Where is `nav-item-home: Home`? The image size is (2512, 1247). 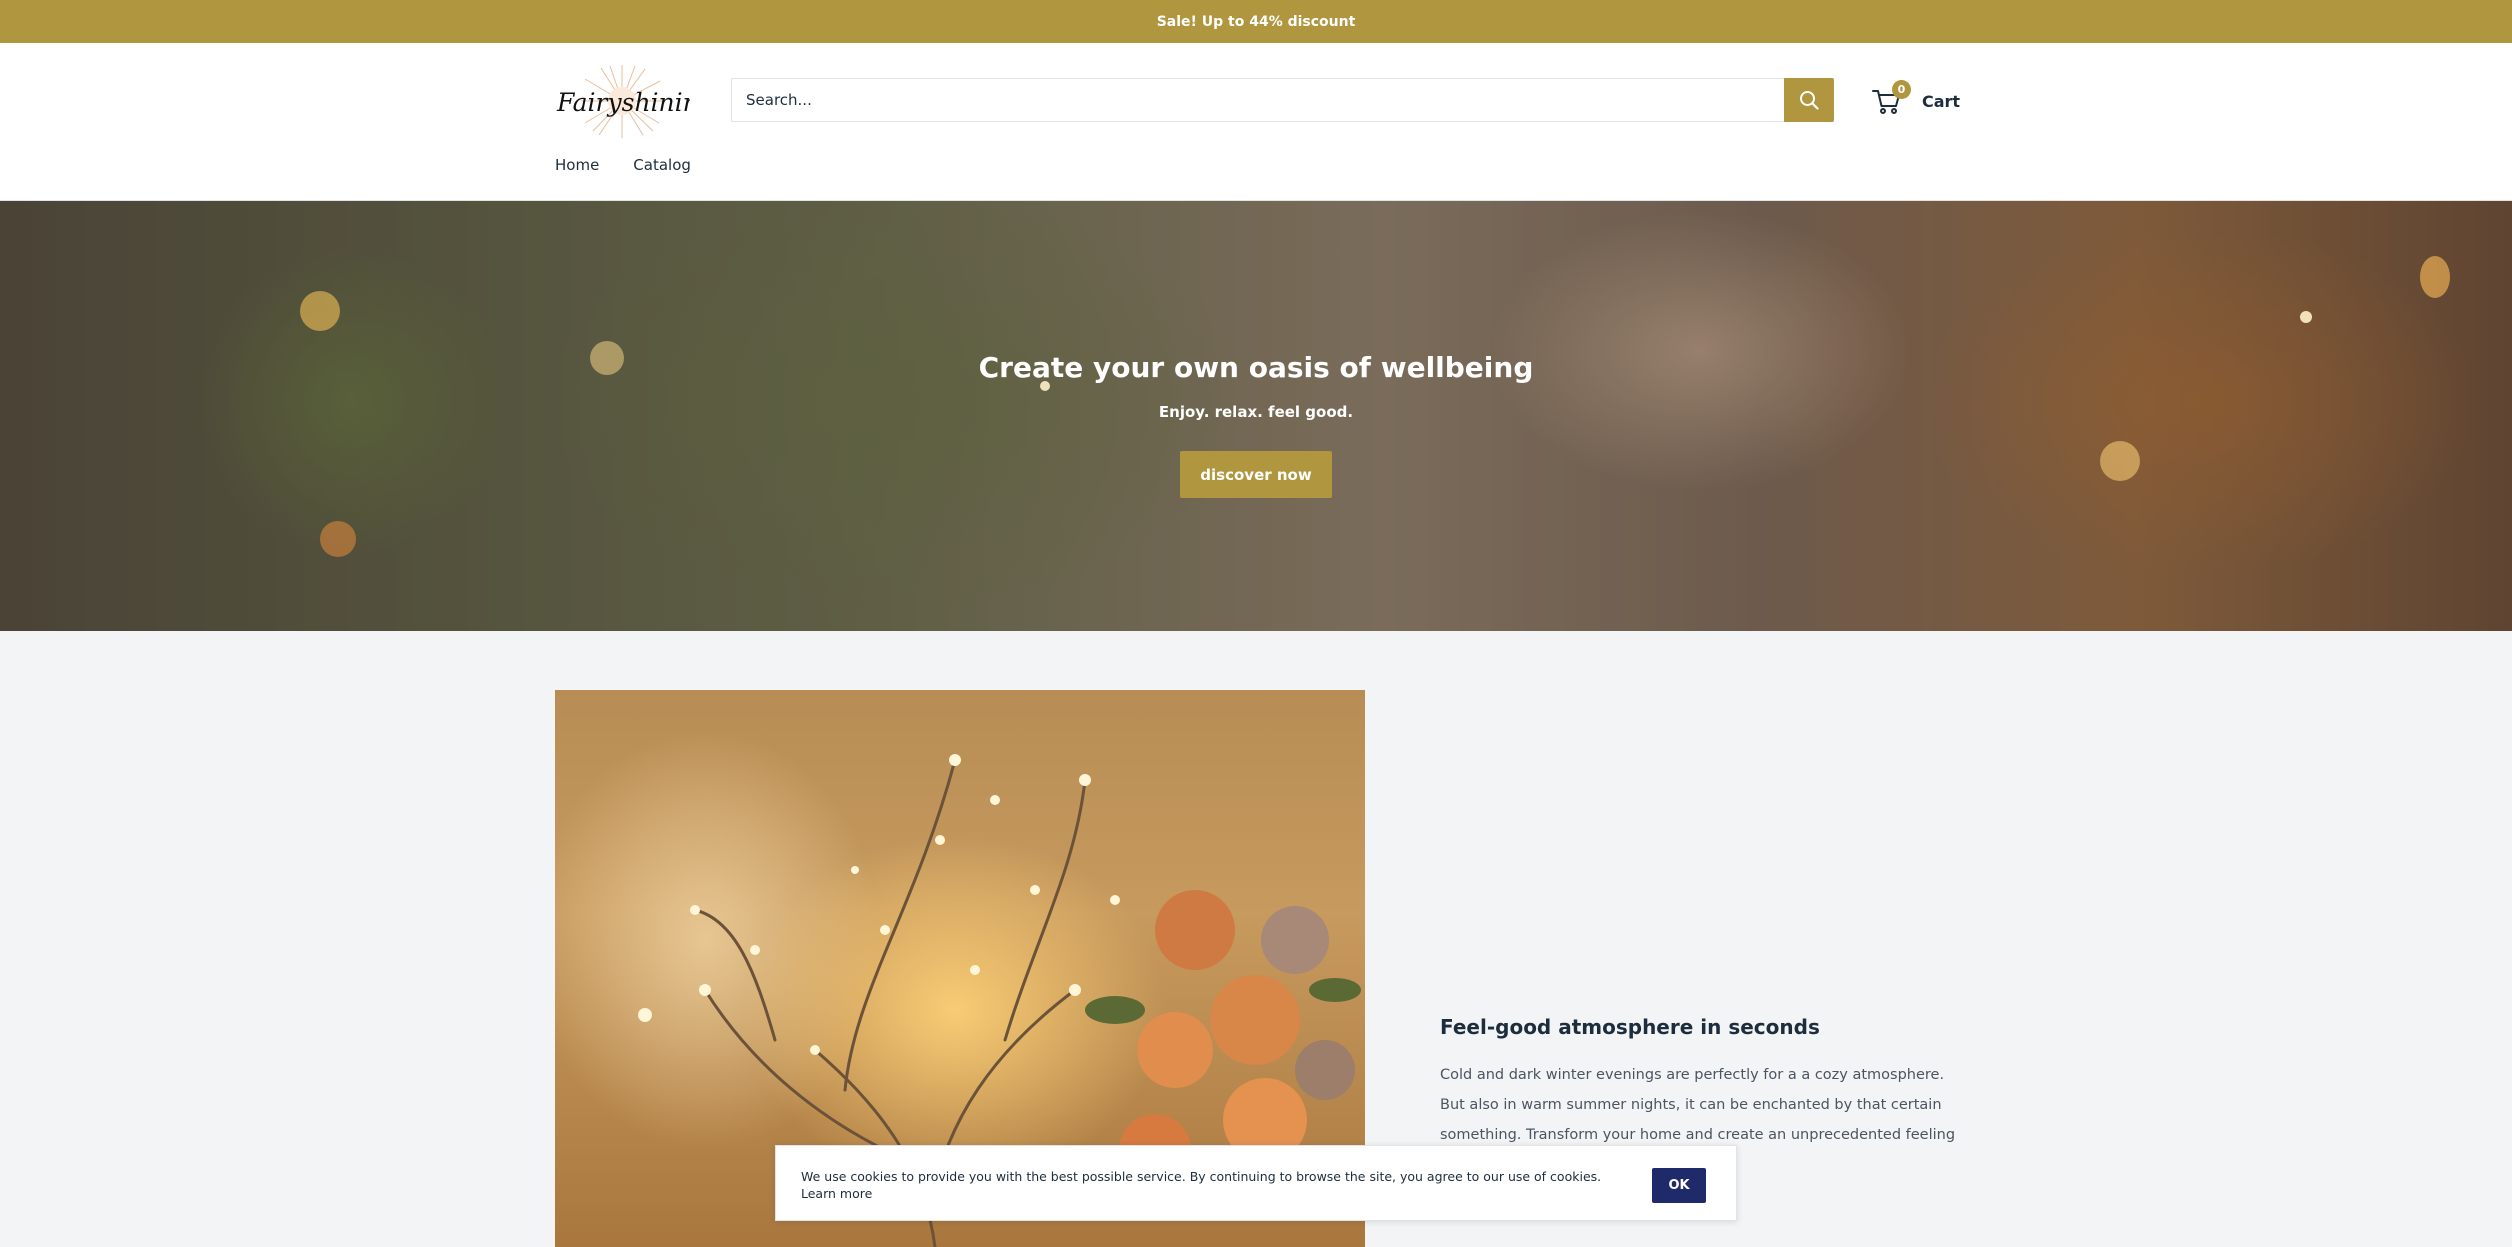
nav-item-home: Home is located at coordinates (577, 165).